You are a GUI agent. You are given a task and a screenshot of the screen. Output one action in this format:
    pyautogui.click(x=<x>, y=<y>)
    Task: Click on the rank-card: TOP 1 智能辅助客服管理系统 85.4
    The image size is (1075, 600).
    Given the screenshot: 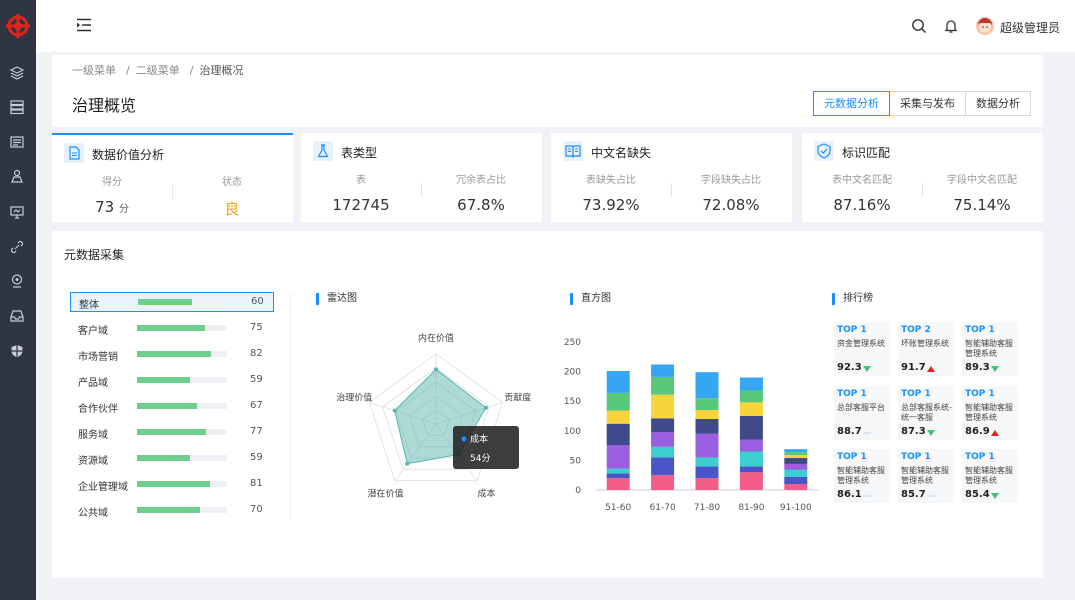 What is the action you would take?
    pyautogui.click(x=990, y=476)
    